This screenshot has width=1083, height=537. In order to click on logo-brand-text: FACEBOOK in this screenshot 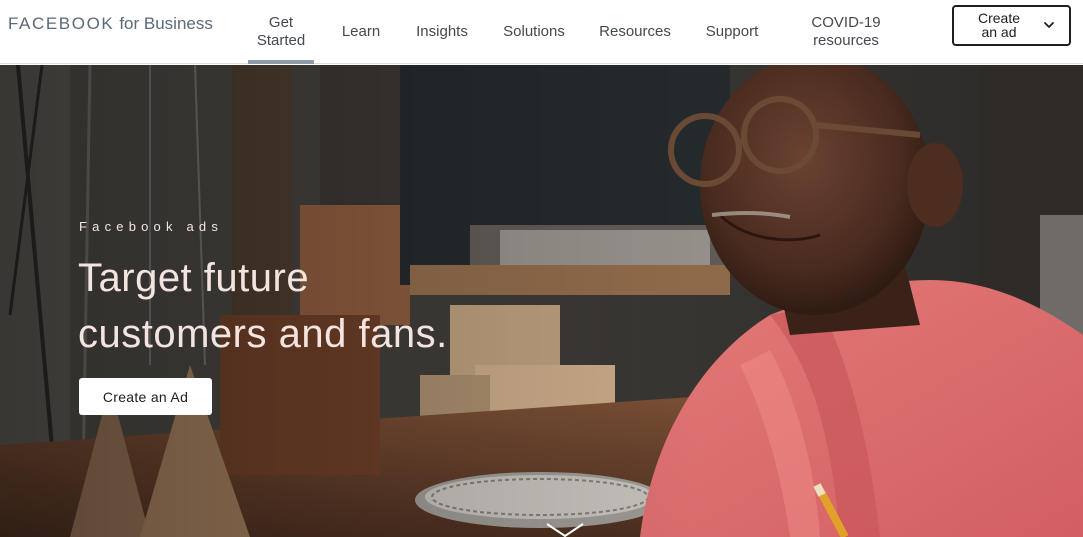, I will do `click(61, 23)`.